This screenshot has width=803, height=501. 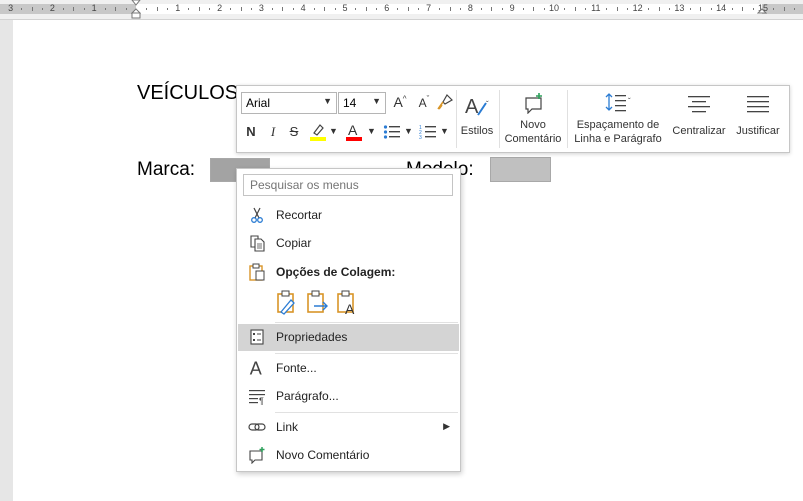 I want to click on modelo-field, so click(x=520, y=169).